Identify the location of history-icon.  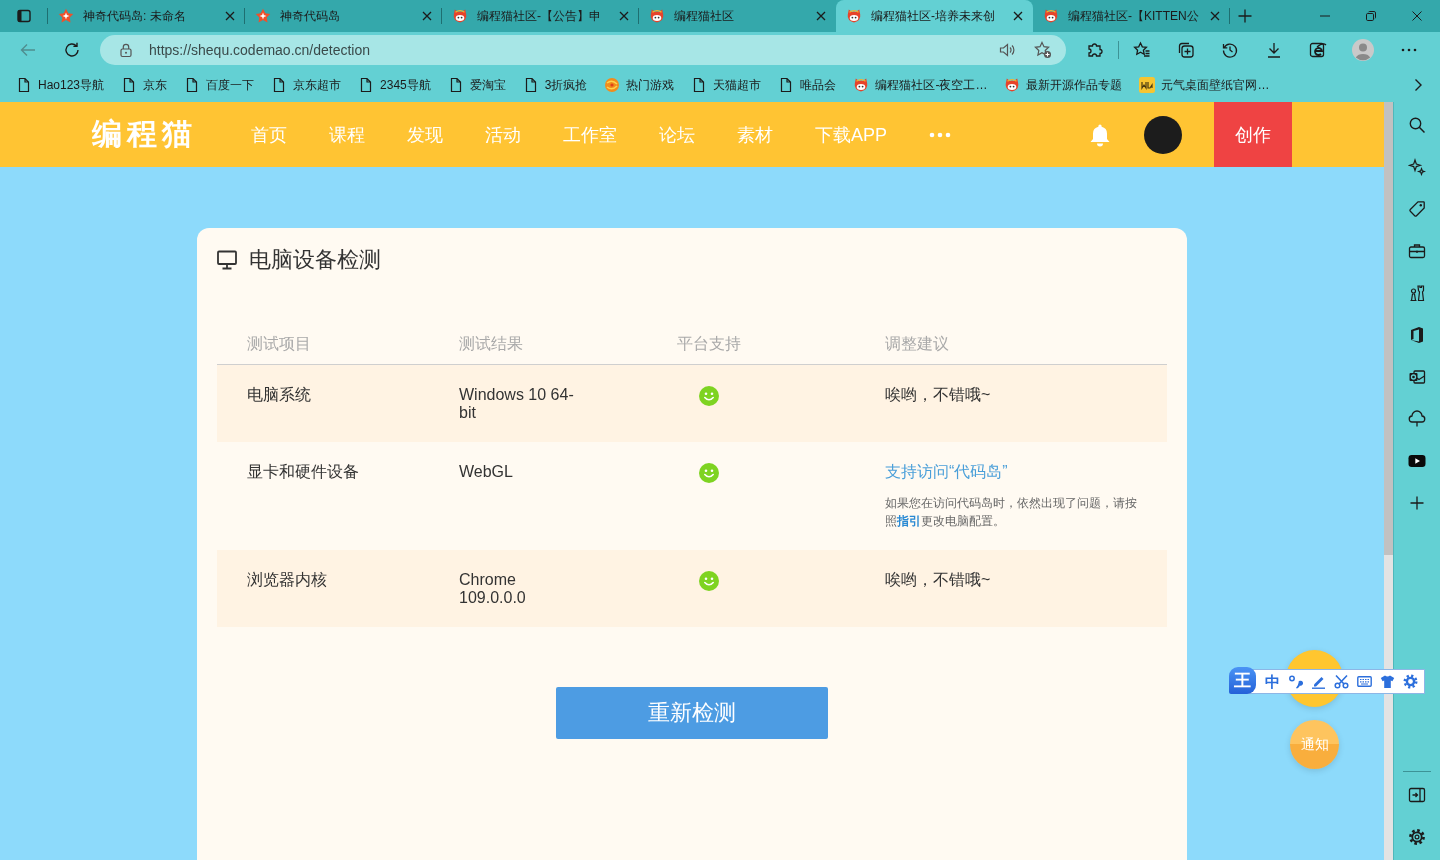
(1230, 50).